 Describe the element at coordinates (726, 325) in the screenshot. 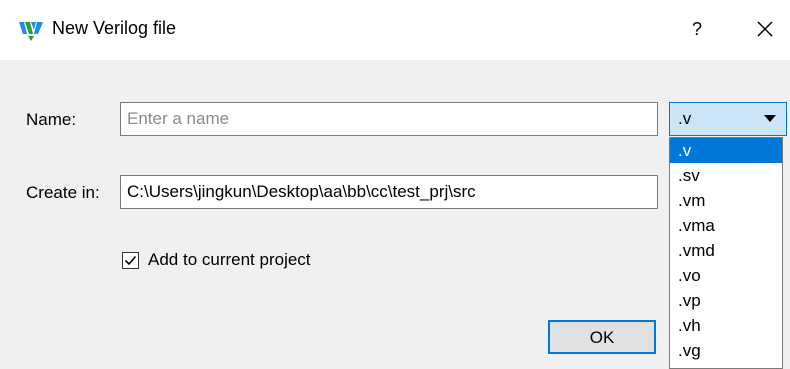

I see `extension-option: .vh` at that location.